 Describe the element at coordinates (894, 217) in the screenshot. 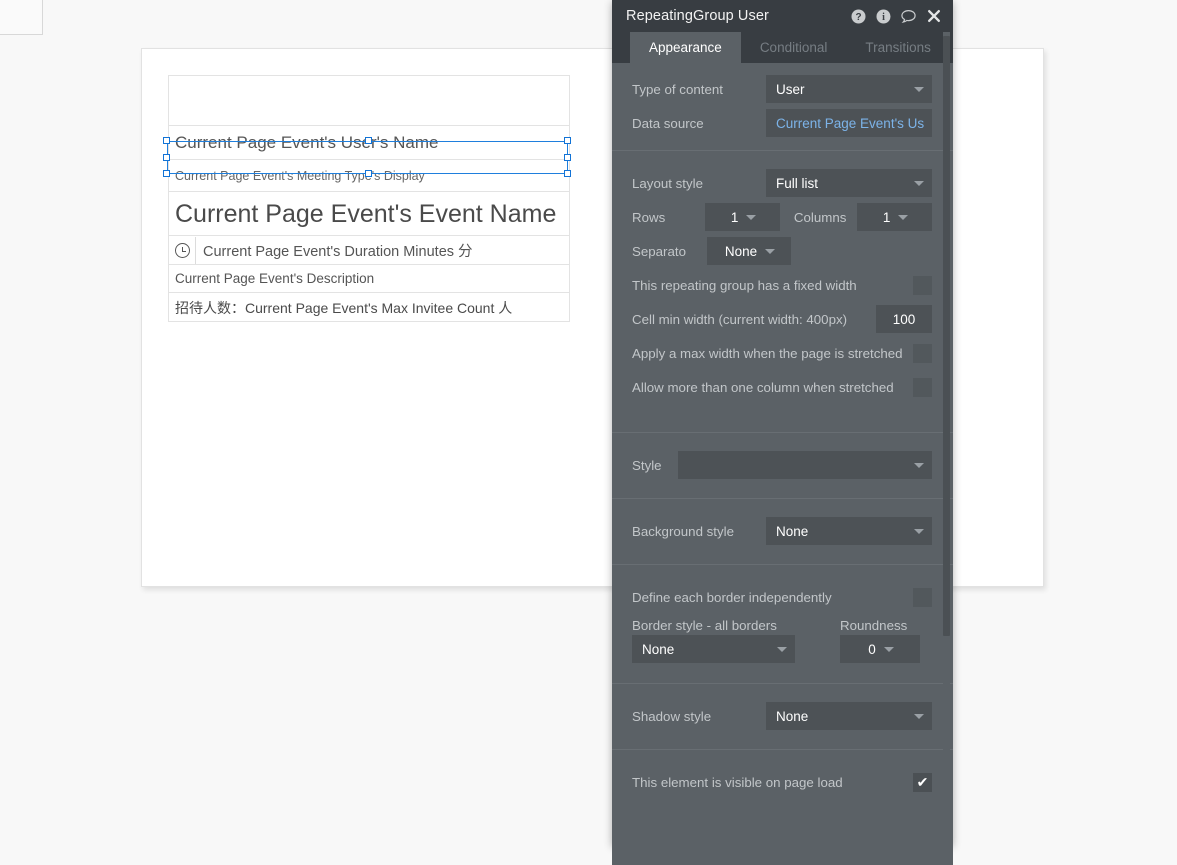

I see `dropdown-columns: 1` at that location.